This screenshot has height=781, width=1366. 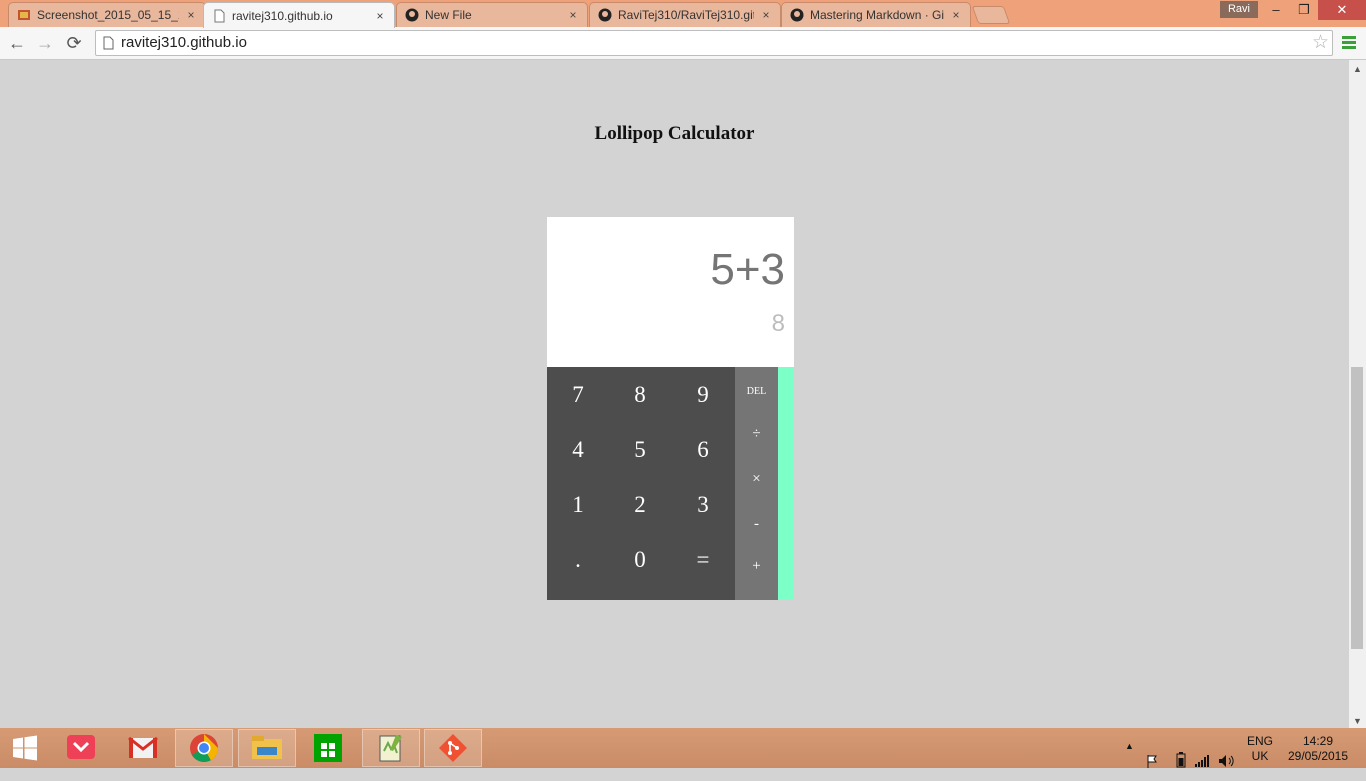 What do you see at coordinates (1318, 741) in the screenshot?
I see `clock-time: 14:29` at bounding box center [1318, 741].